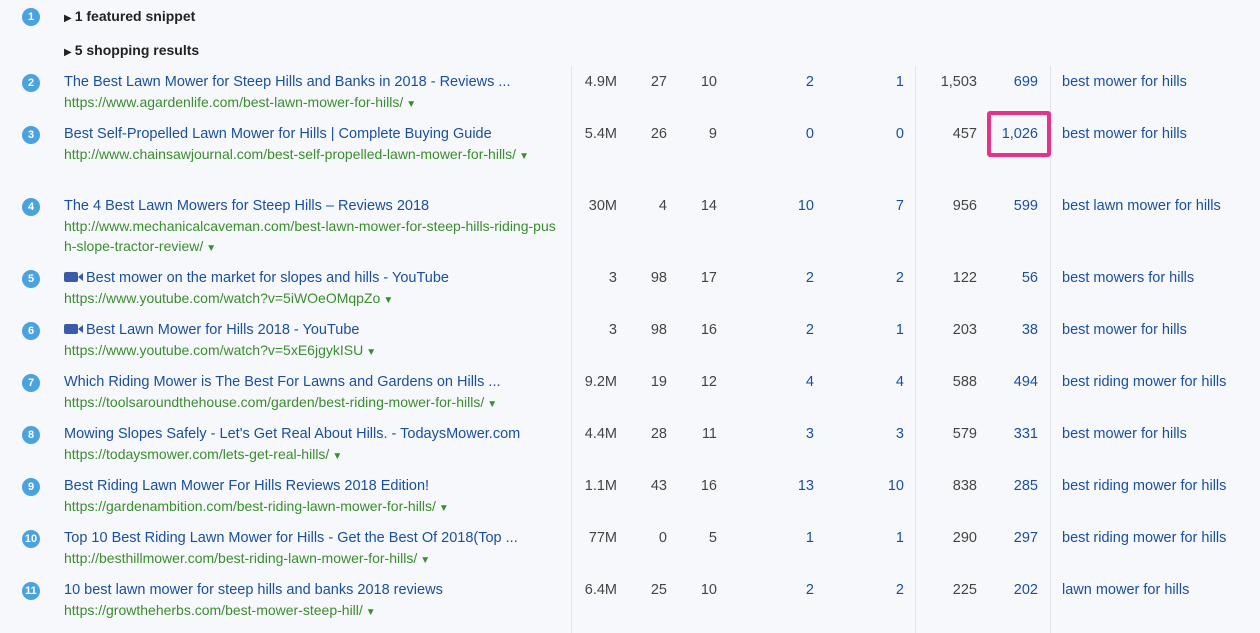 The image size is (1260, 633). What do you see at coordinates (806, 486) in the screenshot?
I see `referring-domains-cell: 13` at bounding box center [806, 486].